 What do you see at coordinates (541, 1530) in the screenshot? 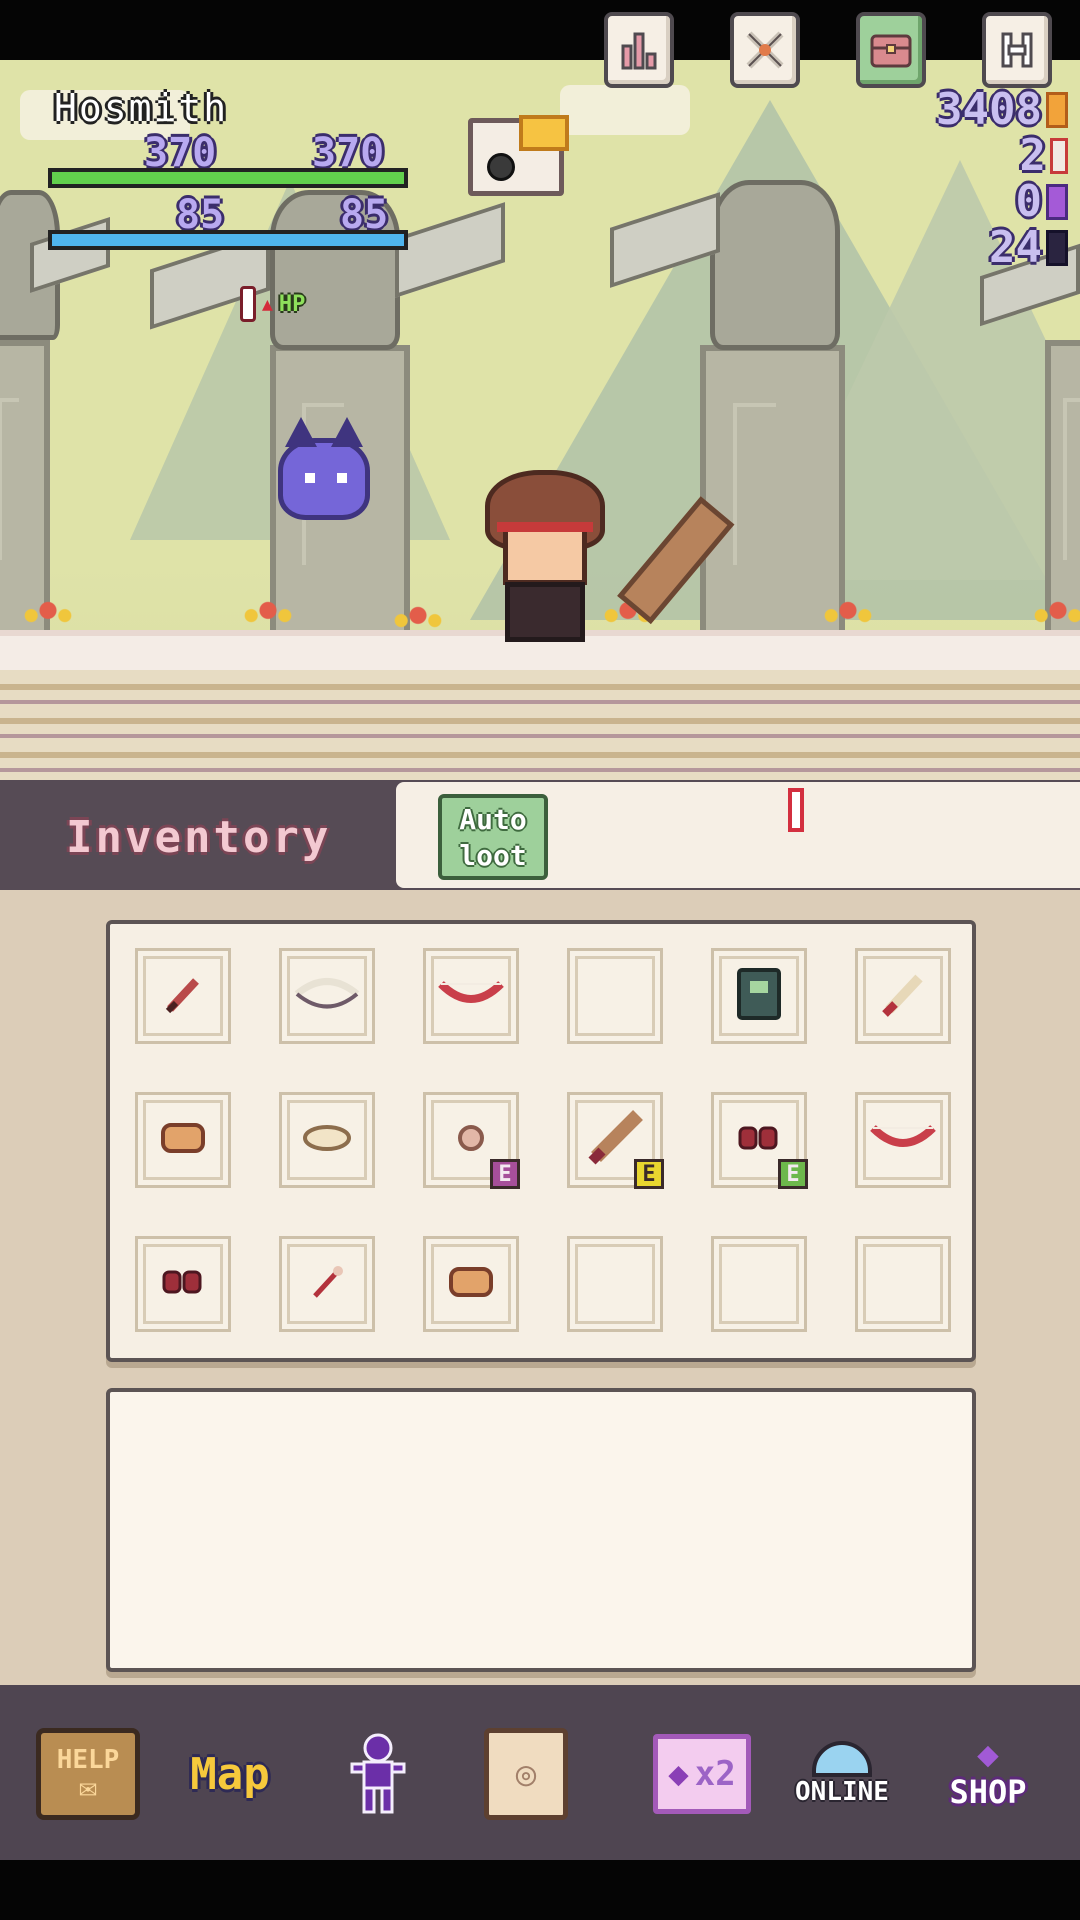
I see `item-description-panel` at bounding box center [541, 1530].